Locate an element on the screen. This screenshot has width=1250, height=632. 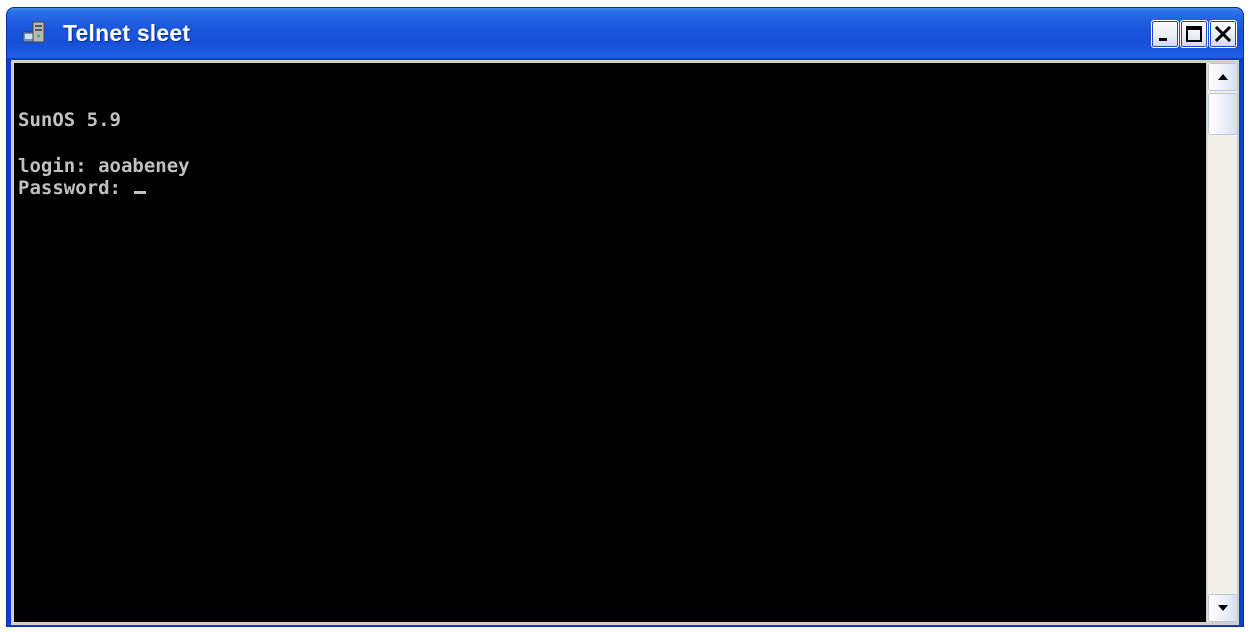
terminal-line-3: login: aoabeney is located at coordinates (104, 166).